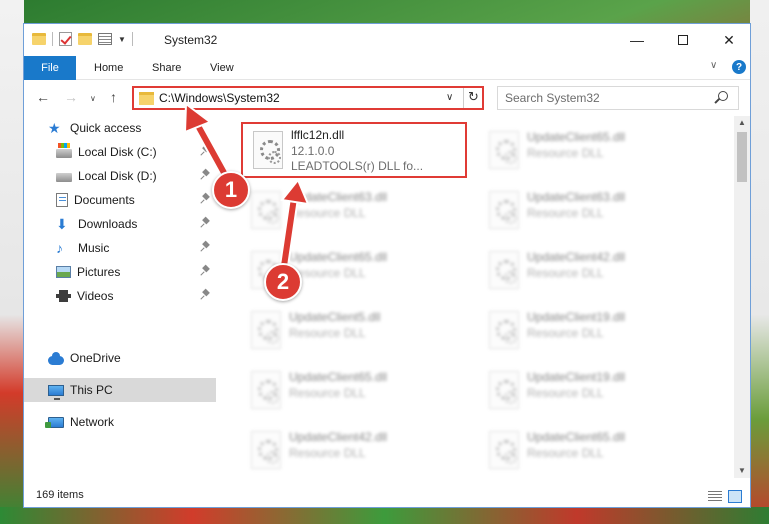 The image size is (769, 524). What do you see at coordinates (104, 200) in the screenshot?
I see `sidebar-item-label: Documents` at bounding box center [104, 200].